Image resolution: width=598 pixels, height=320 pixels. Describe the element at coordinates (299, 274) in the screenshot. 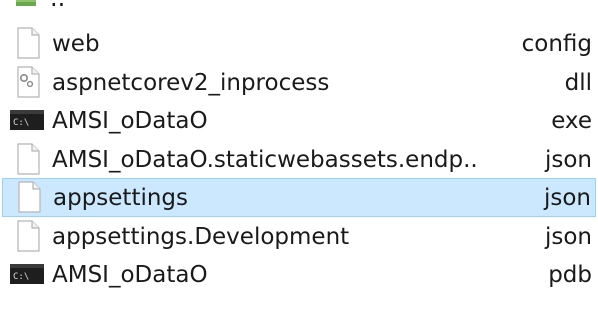

I see `file-row-amsi-odatao-pdb: C:\ AMSI_oDataO pdb` at that location.